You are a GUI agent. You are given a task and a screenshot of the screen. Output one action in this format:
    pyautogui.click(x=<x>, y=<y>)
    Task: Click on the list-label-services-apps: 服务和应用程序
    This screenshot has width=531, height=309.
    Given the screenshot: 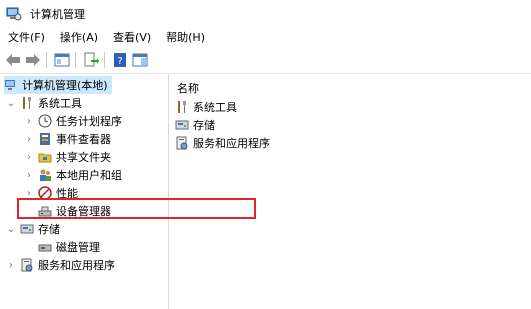 What is the action you would take?
    pyautogui.click(x=231, y=143)
    